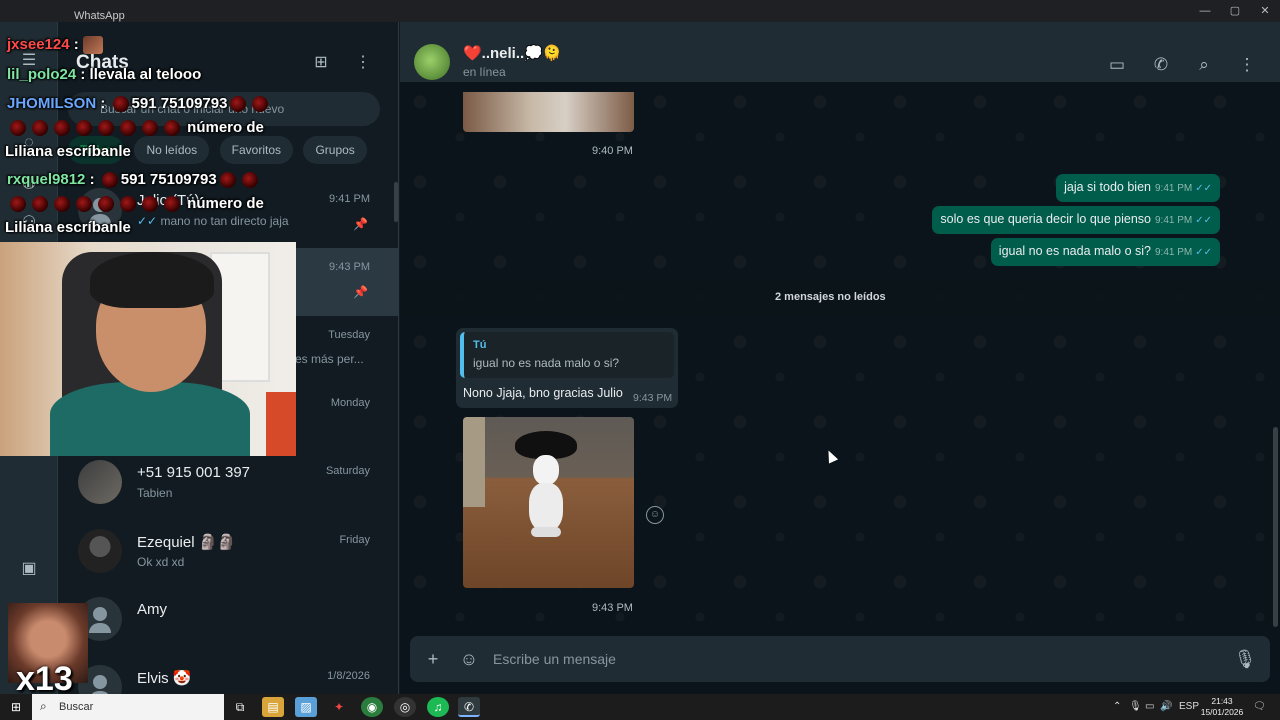 This screenshot has height=720, width=1280. What do you see at coordinates (349, 199) in the screenshot?
I see `chat-time: 9:41 PM` at bounding box center [349, 199].